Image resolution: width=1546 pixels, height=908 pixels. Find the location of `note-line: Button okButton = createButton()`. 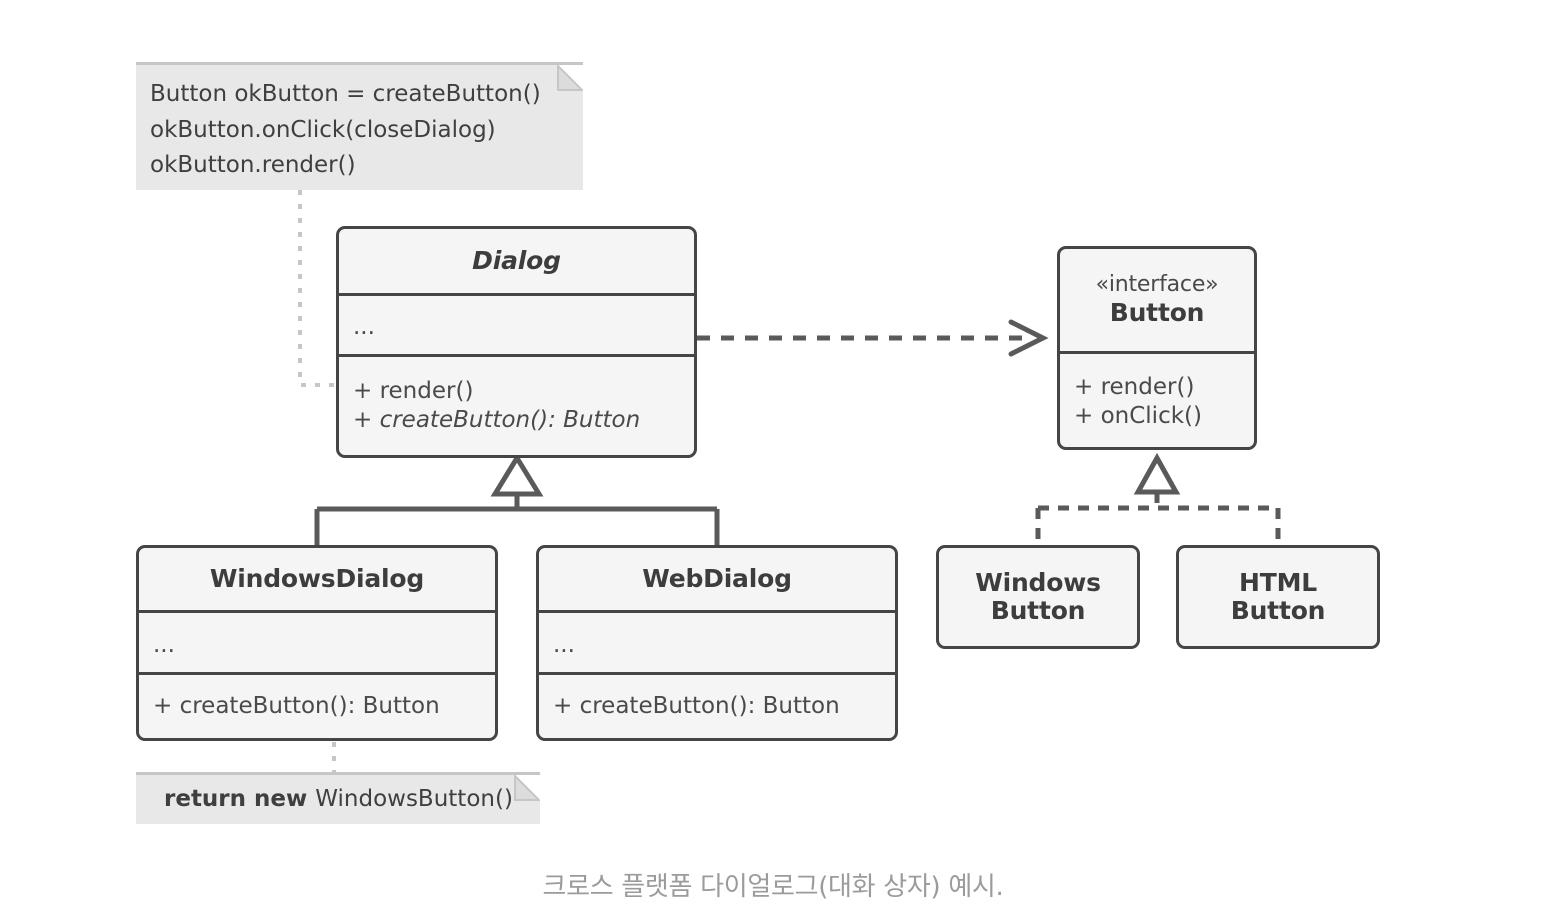

note-line: Button okButton = createButton() is located at coordinates (345, 94).